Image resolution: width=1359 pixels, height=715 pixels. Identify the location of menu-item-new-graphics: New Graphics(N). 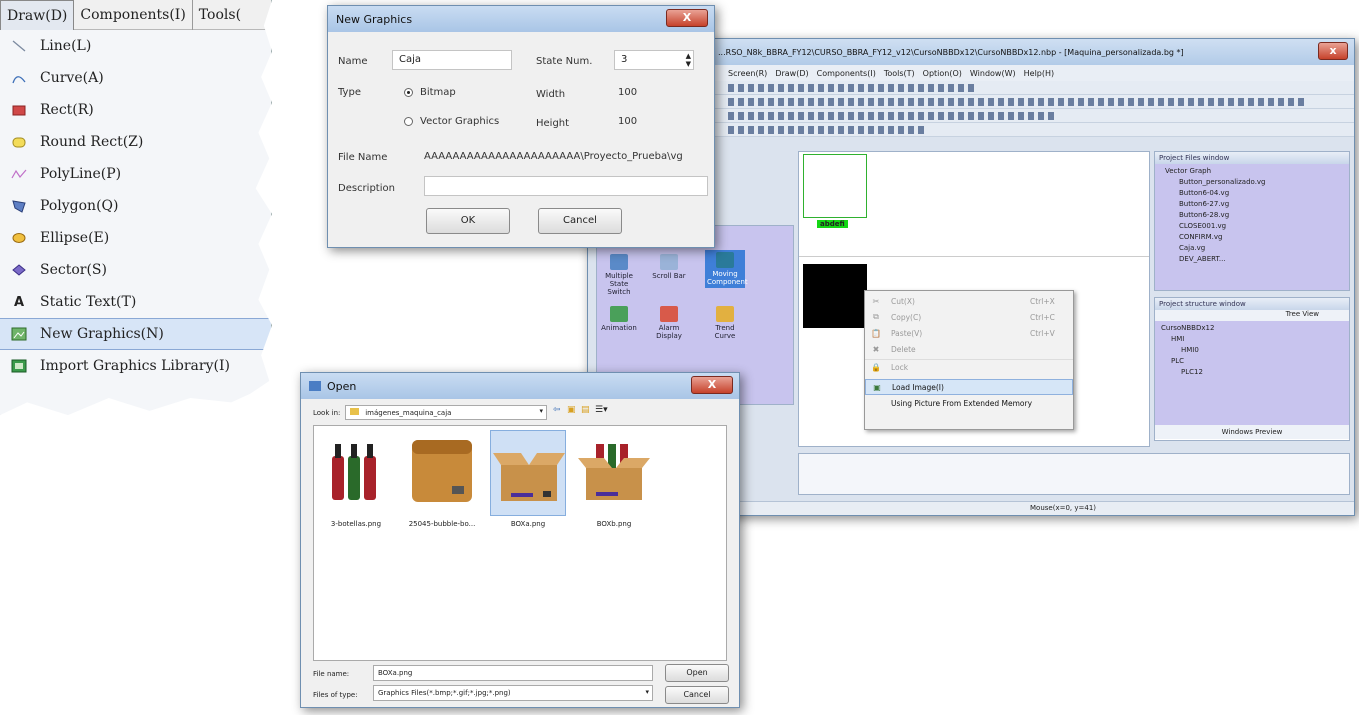
(135, 334).